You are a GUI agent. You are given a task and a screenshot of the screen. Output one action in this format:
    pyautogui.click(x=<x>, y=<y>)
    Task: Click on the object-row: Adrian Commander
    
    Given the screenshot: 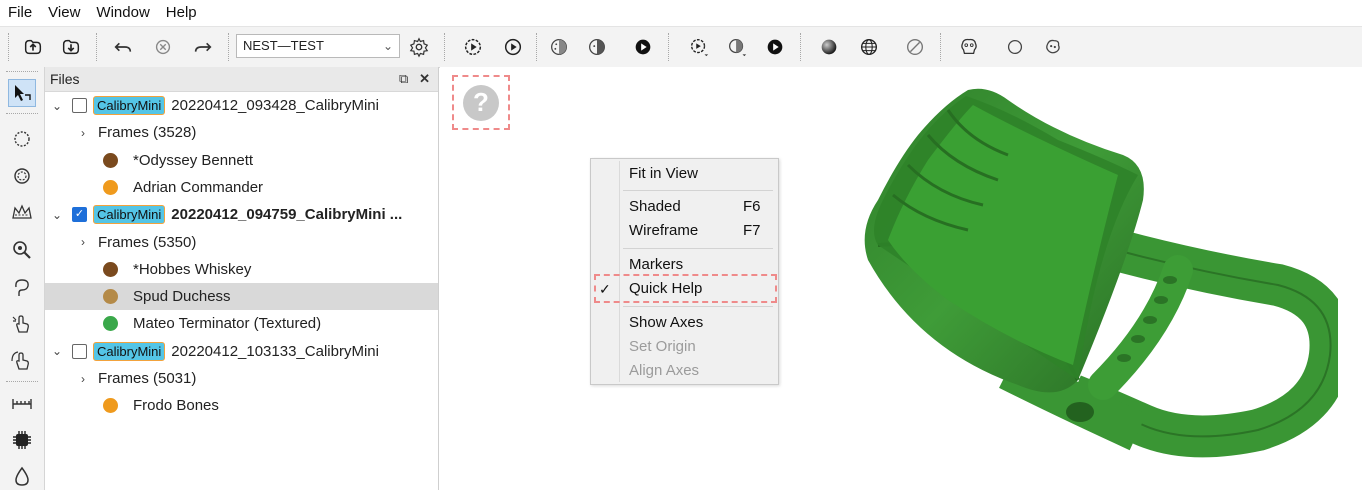 What is the action you would take?
    pyautogui.click(x=241, y=187)
    